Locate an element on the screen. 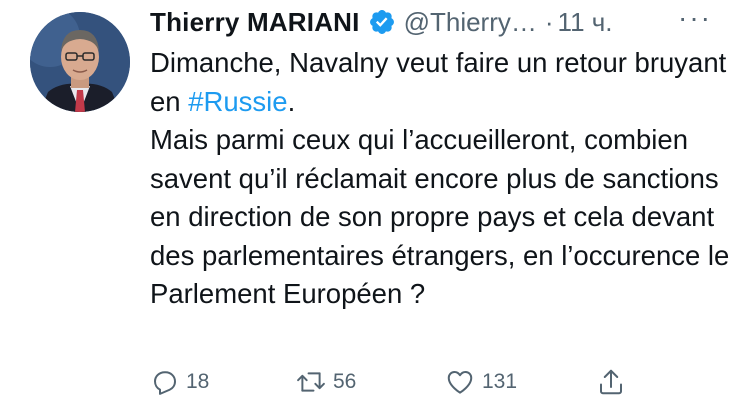 The width and height of the screenshot is (750, 414). verified-badge-icon is located at coordinates (382, 22).